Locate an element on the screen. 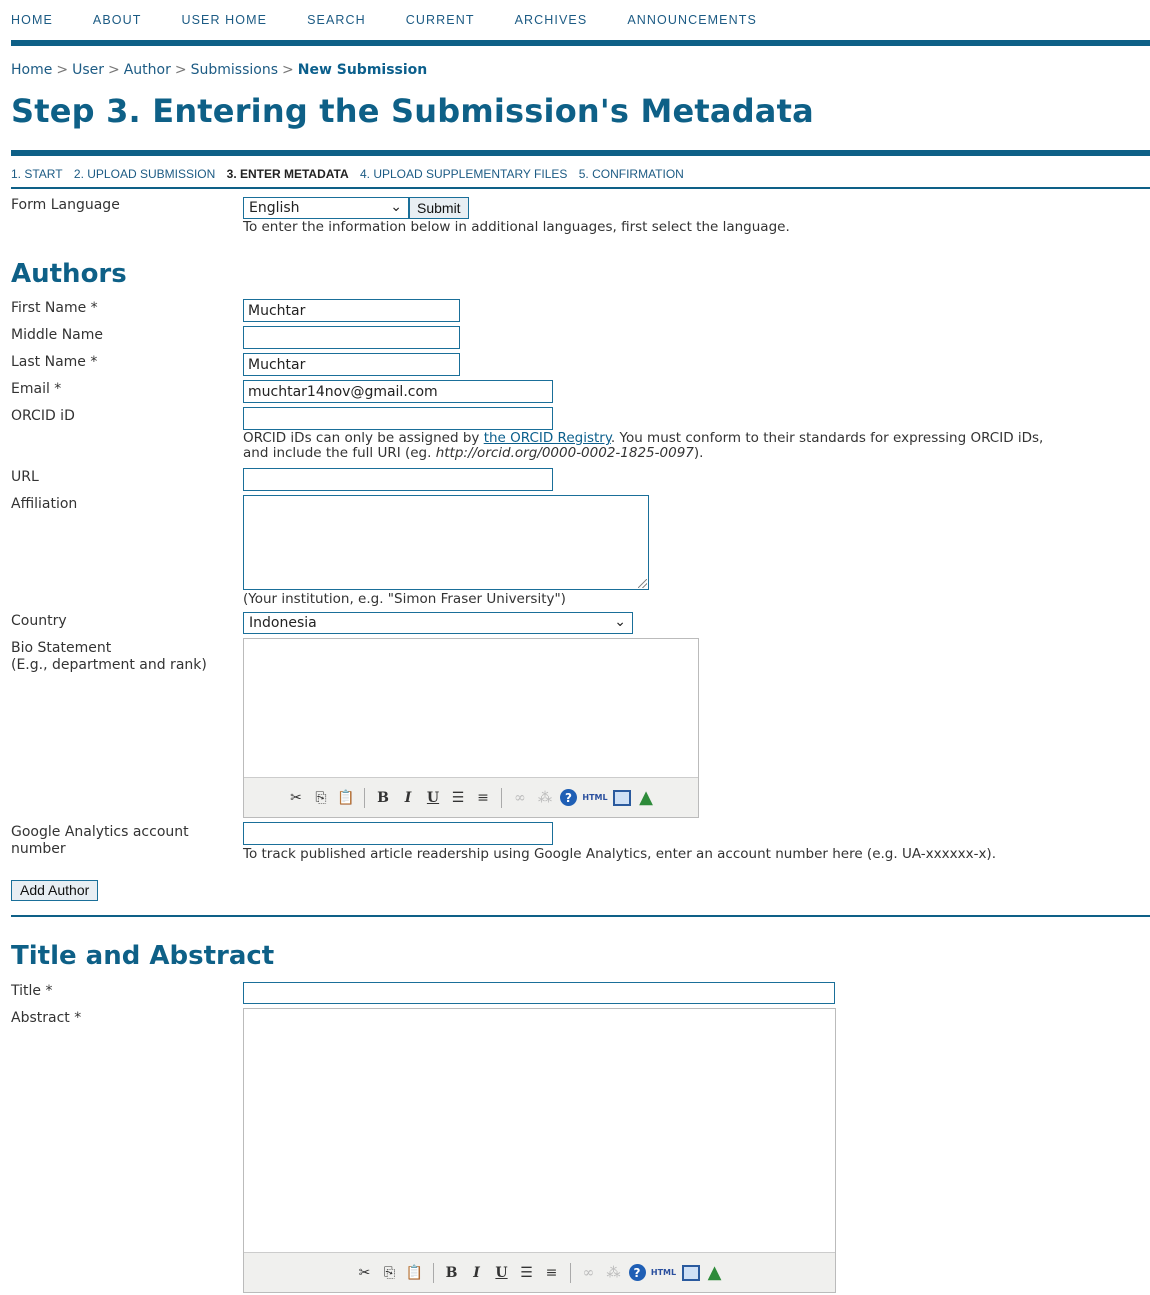 The width and height of the screenshot is (1150, 1295). first-name-input: Muchtar is located at coordinates (351, 310).